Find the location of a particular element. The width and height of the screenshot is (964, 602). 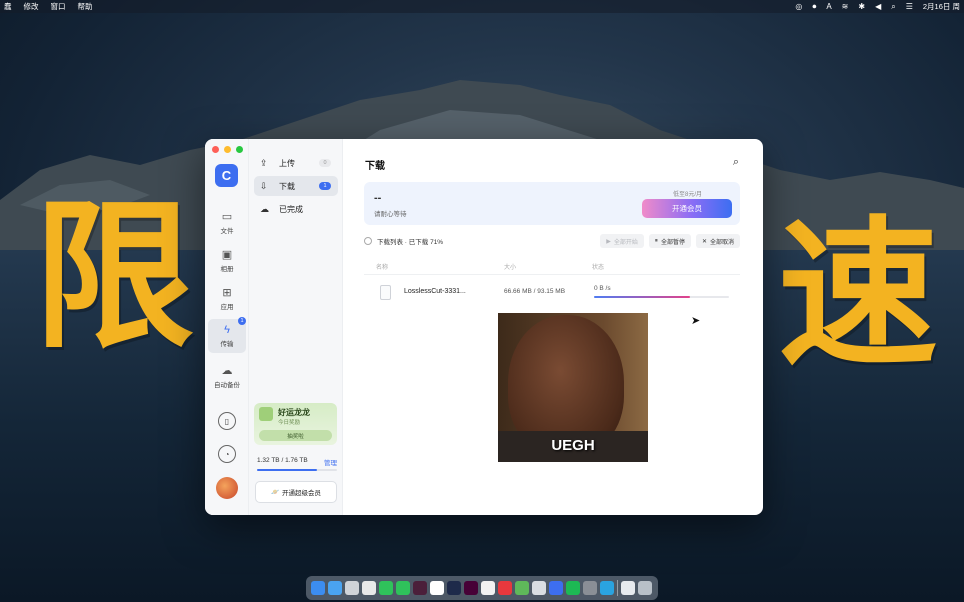

compass-icon: ◔ is located at coordinates (227, 454).